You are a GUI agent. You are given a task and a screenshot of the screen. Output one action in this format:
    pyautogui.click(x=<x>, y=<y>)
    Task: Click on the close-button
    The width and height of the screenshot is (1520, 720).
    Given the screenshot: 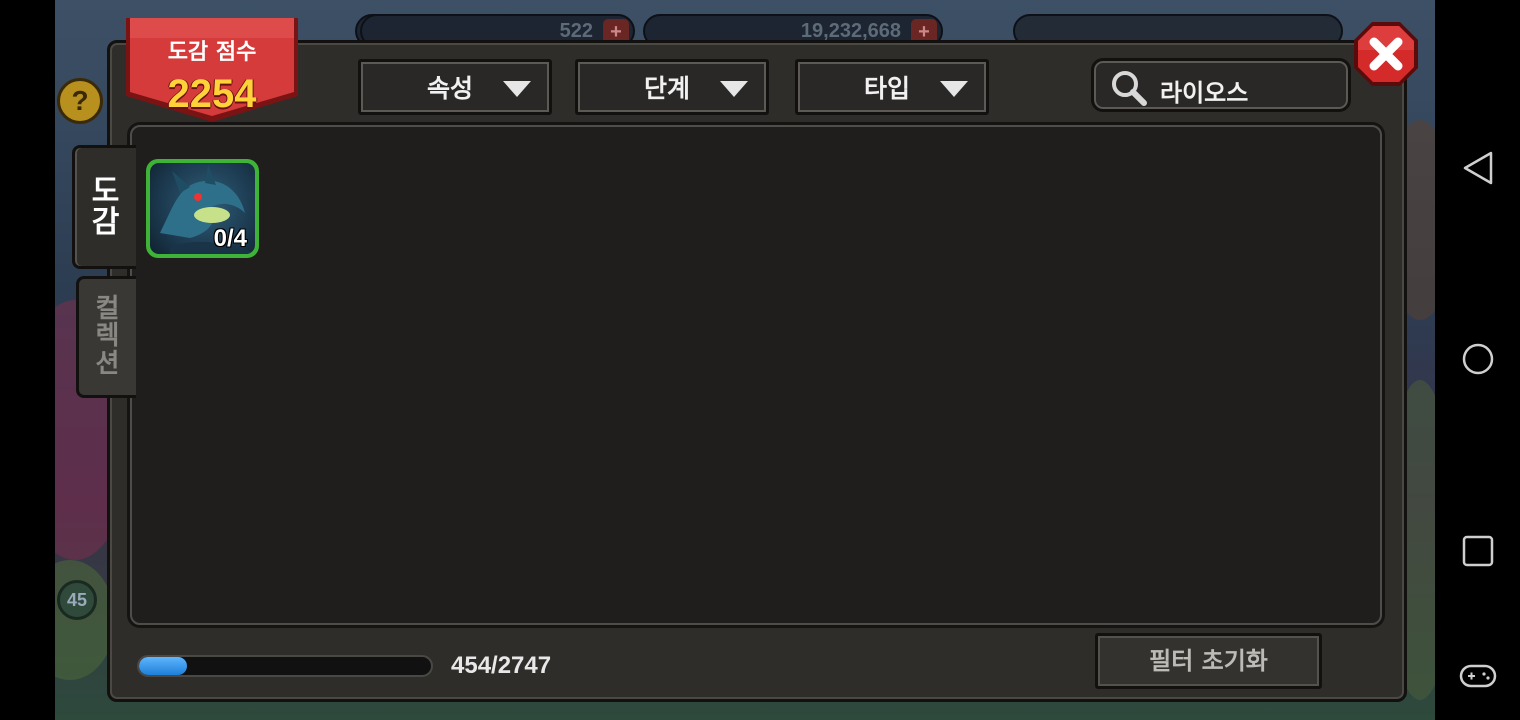 What is the action you would take?
    pyautogui.click(x=1386, y=54)
    